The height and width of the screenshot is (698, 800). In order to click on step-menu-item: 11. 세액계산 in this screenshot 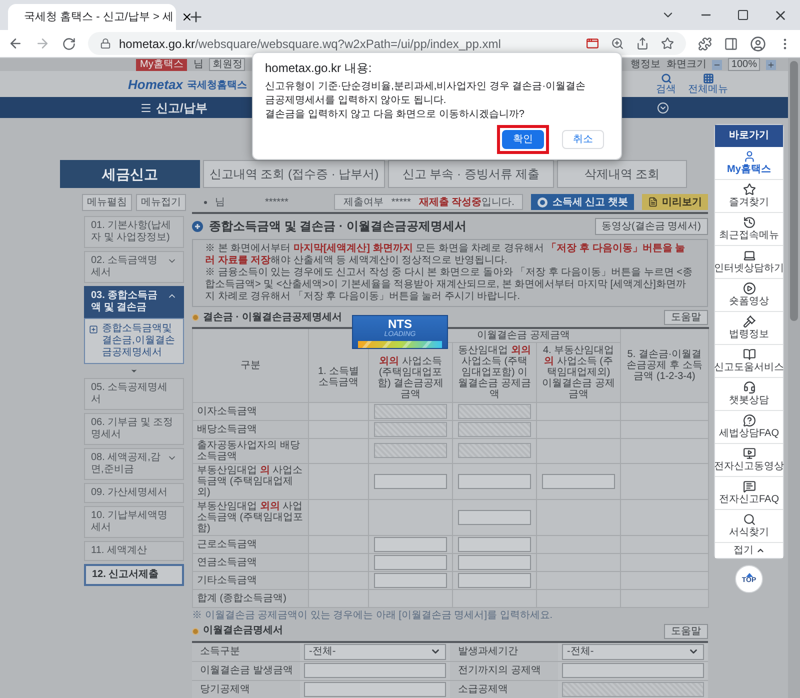, I will do `click(134, 551)`.